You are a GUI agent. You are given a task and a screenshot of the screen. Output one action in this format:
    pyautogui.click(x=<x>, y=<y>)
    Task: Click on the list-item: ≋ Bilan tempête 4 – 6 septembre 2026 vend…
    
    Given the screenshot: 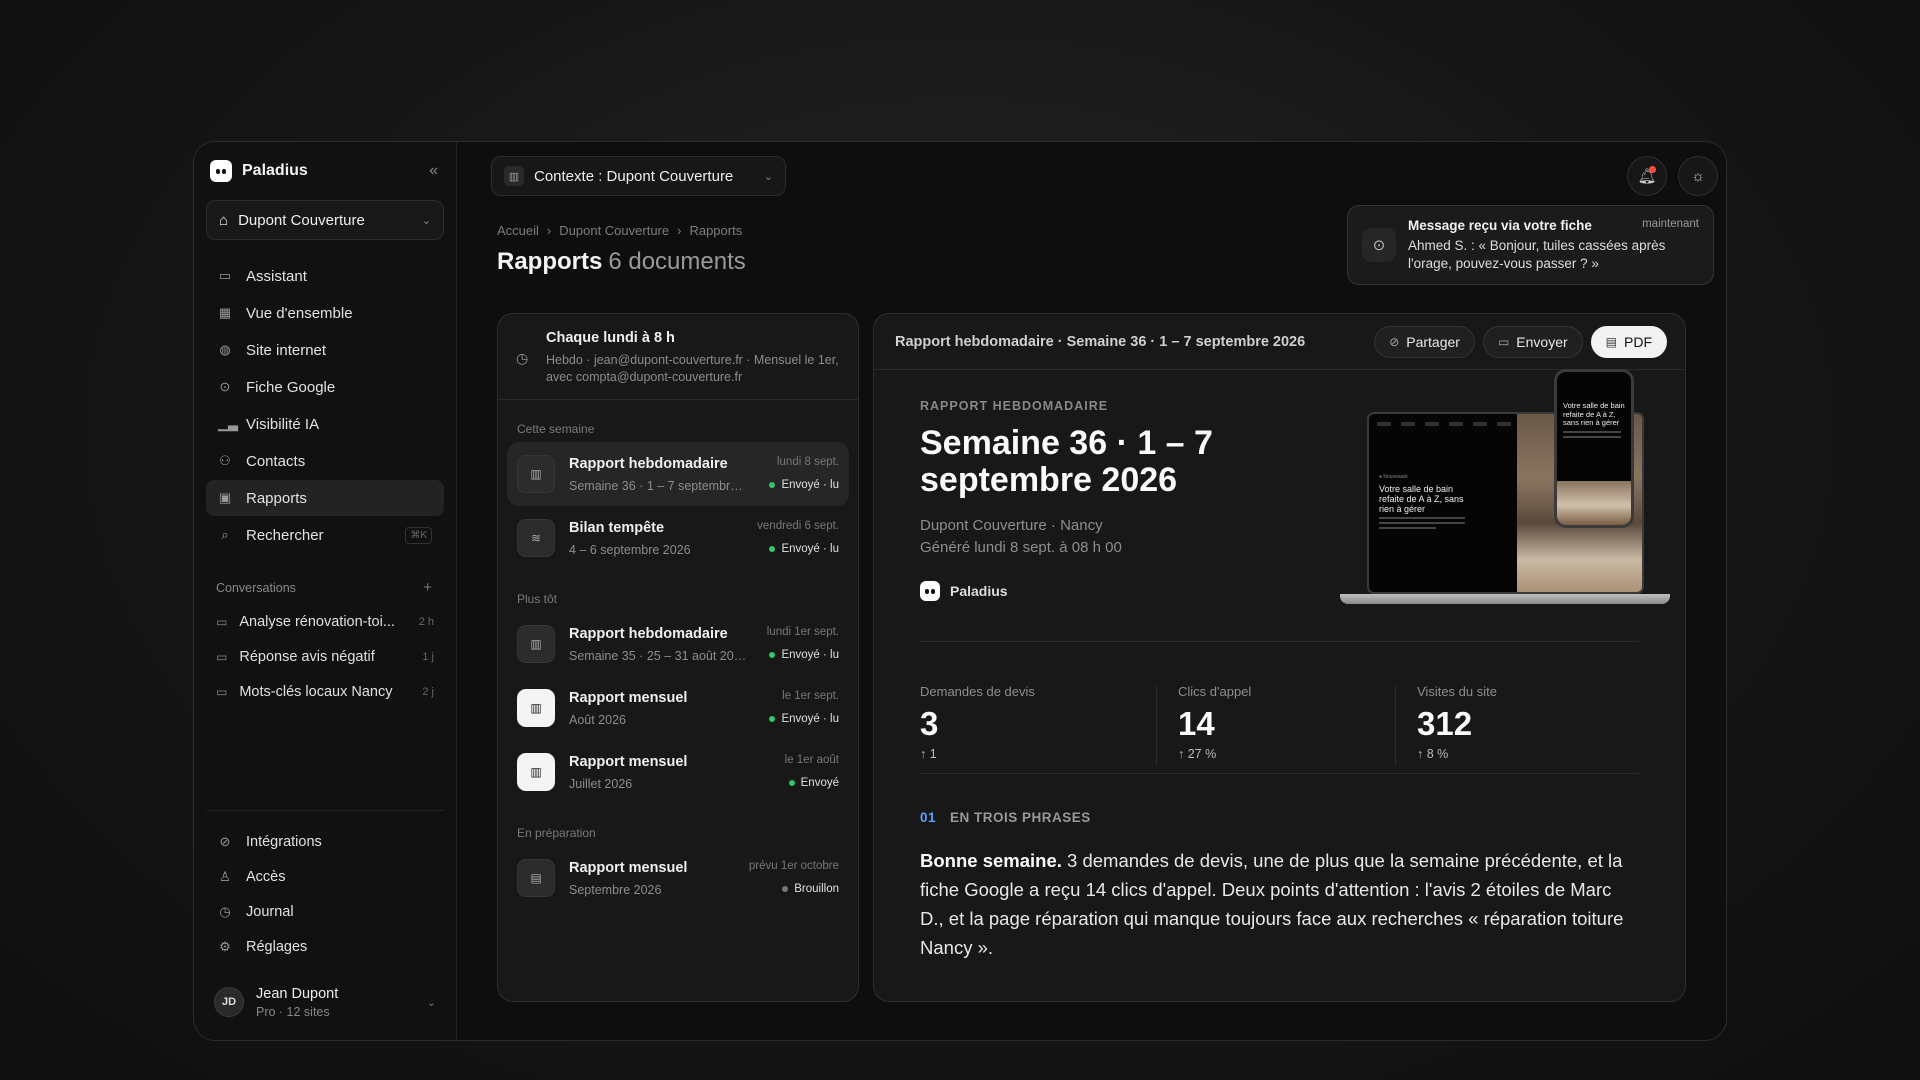 What is the action you would take?
    pyautogui.click(x=678, y=538)
    